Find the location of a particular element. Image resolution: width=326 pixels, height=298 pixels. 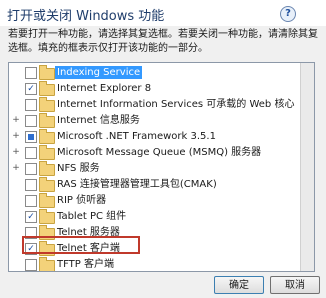

feature-label: NFS 服务 is located at coordinates (78, 168).